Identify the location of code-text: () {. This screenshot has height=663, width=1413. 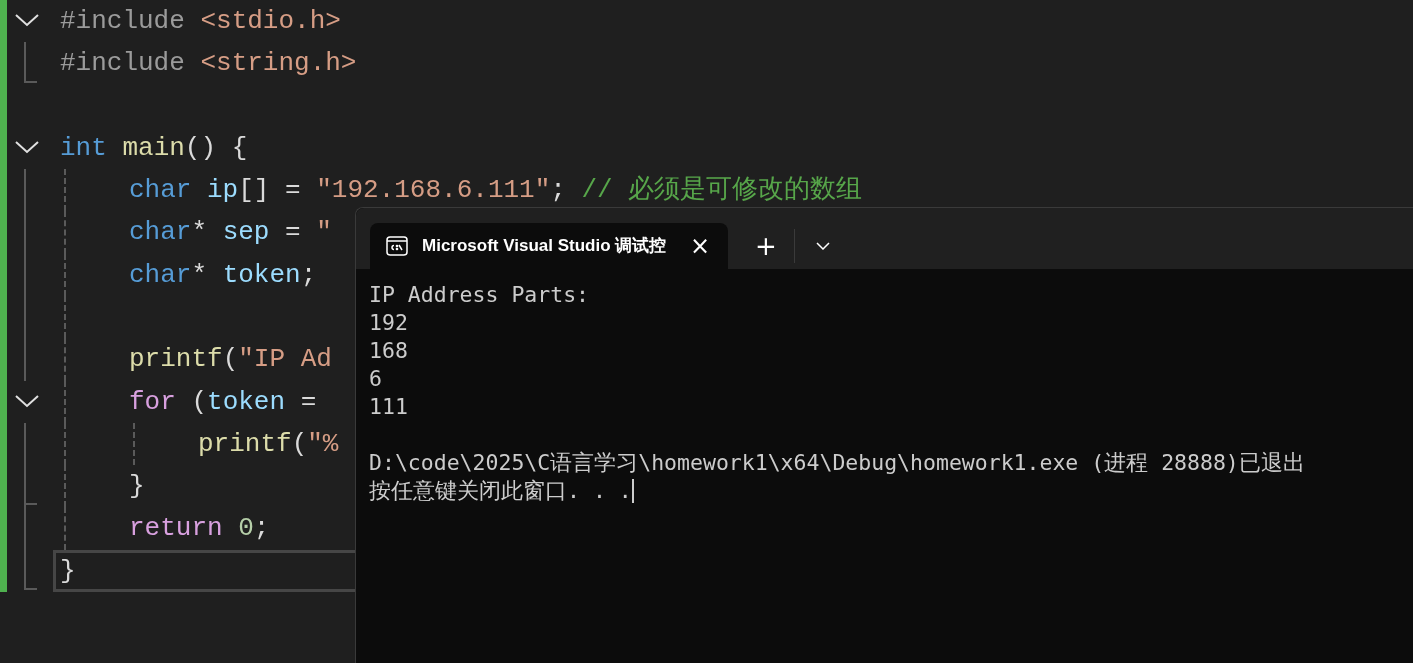
(216, 147).